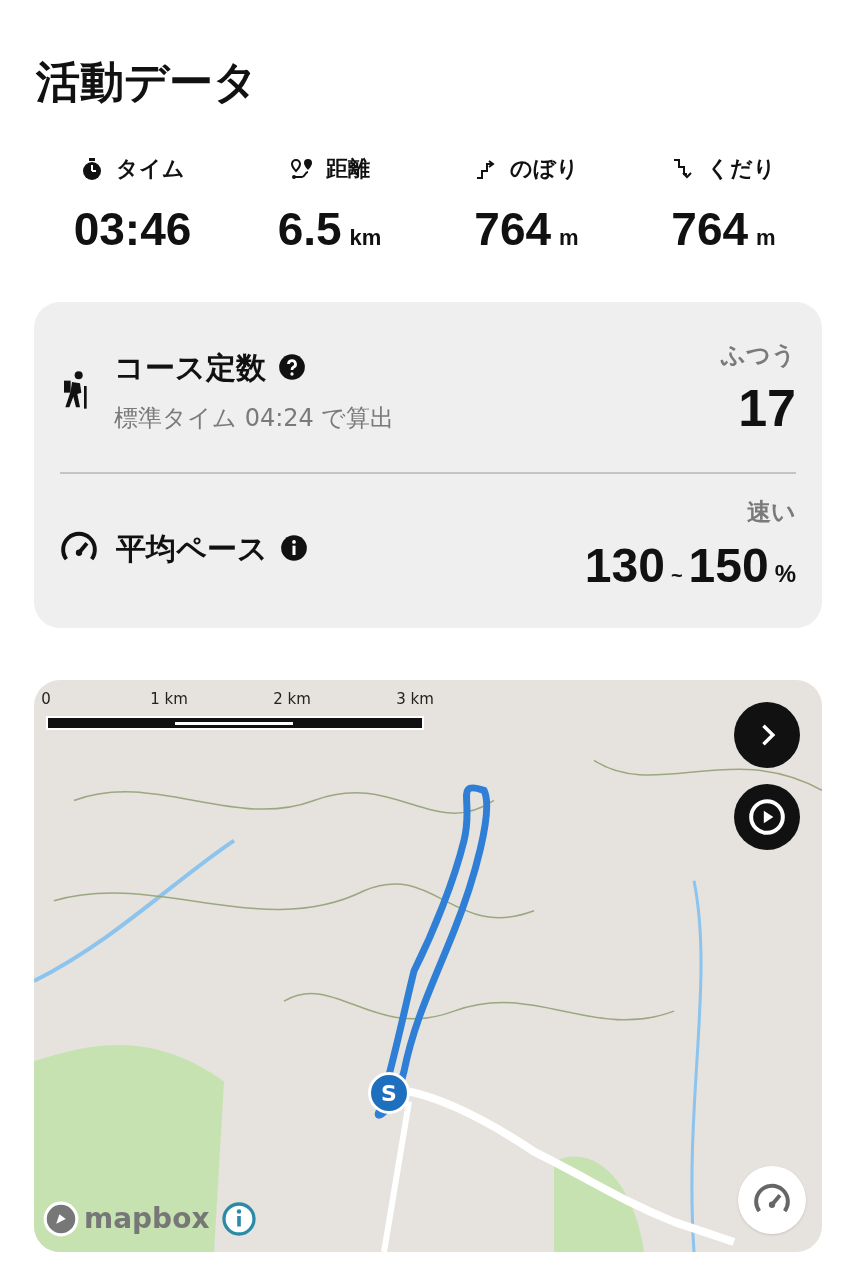 This screenshot has height=1280, width=856. What do you see at coordinates (46, 699) in the screenshot?
I see `scale-label: 0` at bounding box center [46, 699].